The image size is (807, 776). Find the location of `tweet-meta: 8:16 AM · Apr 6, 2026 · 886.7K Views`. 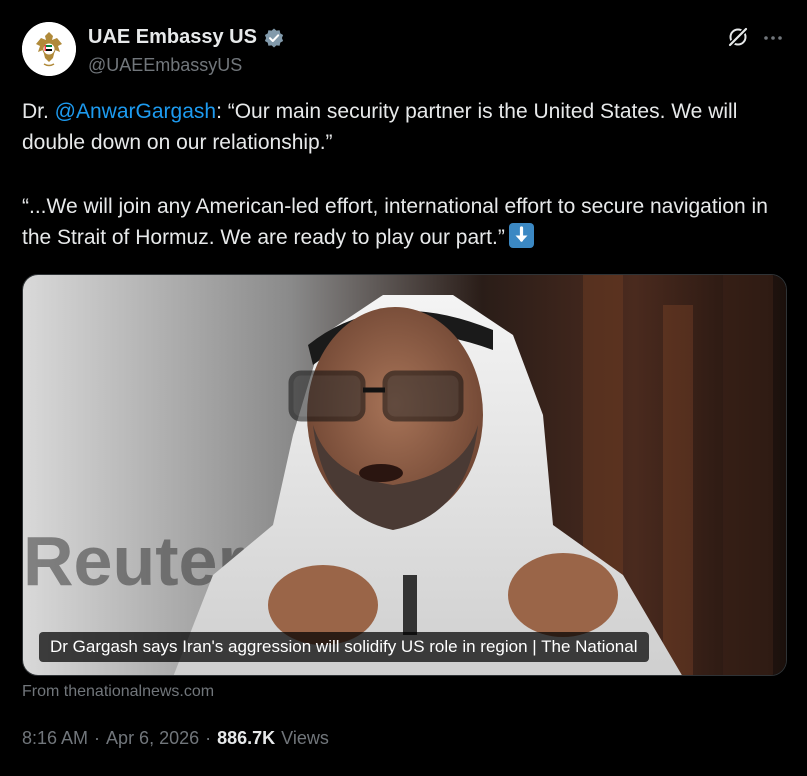

tweet-meta: 8:16 AM · Apr 6, 2026 · 886.7K Views is located at coordinates (175, 738).